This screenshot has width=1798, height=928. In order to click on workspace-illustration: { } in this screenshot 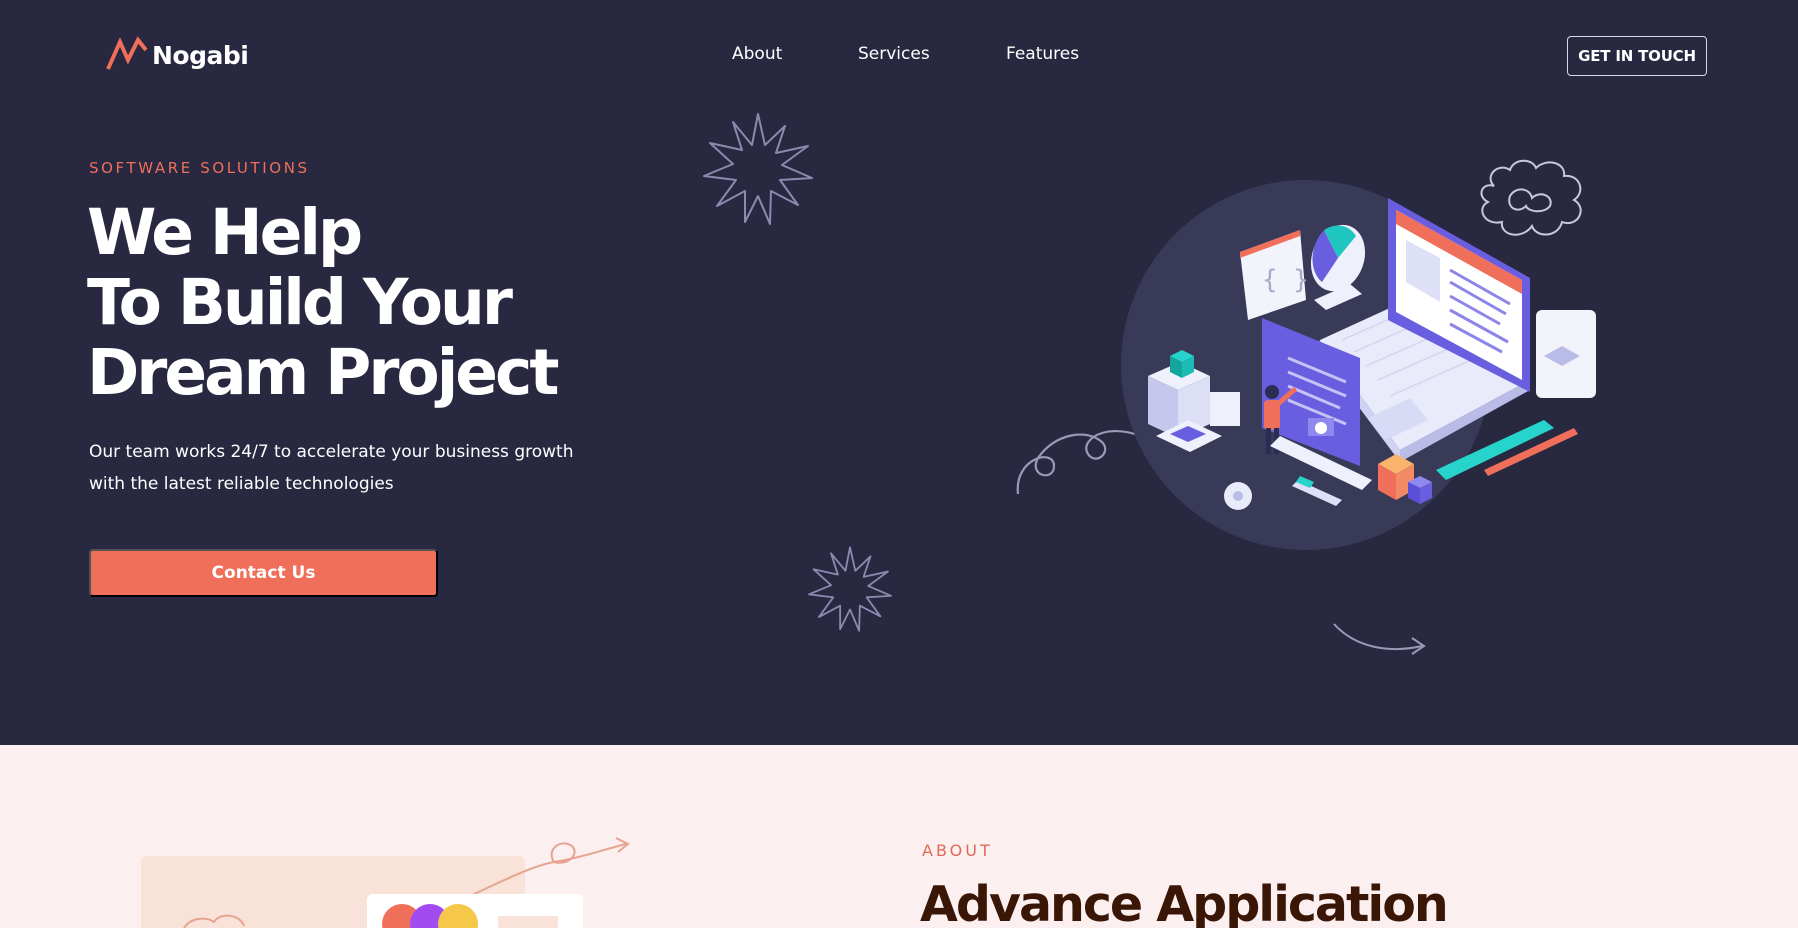, I will do `click(1358, 365)`.